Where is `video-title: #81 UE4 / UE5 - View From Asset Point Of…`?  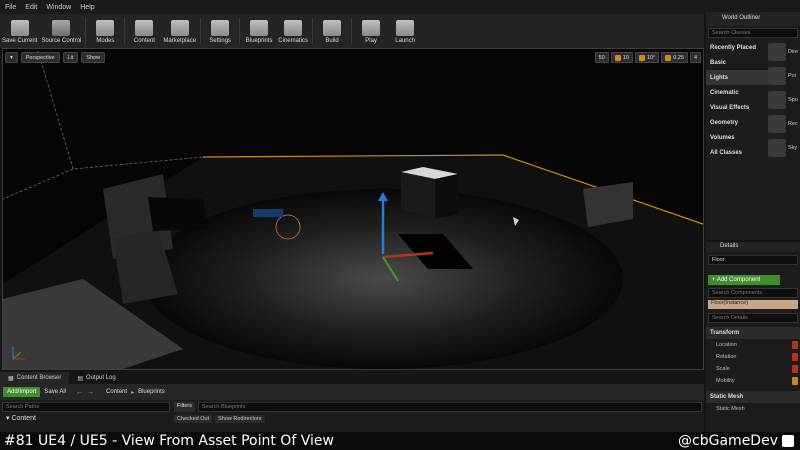 video-title: #81 UE4 / UE5 - View From Asset Point Of… is located at coordinates (169, 441).